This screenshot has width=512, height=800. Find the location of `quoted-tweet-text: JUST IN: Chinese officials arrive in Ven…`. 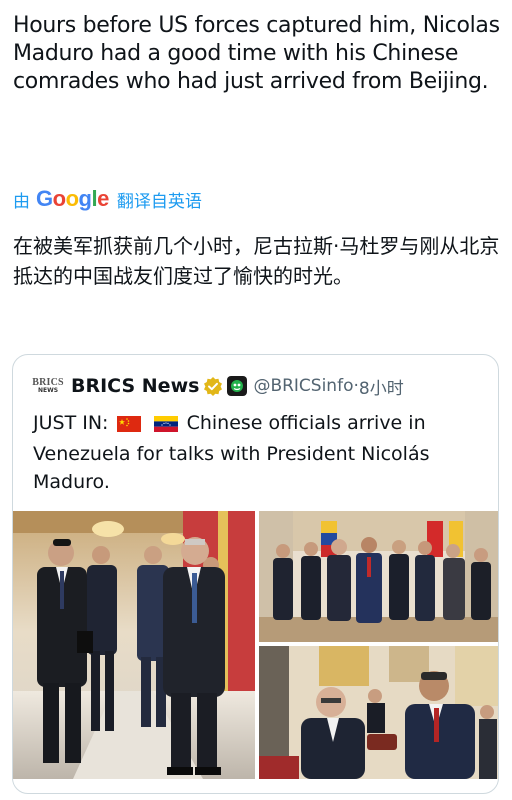

quoted-tweet-text: JUST IN: Chinese officials arrive in Ven… is located at coordinates (258, 452).